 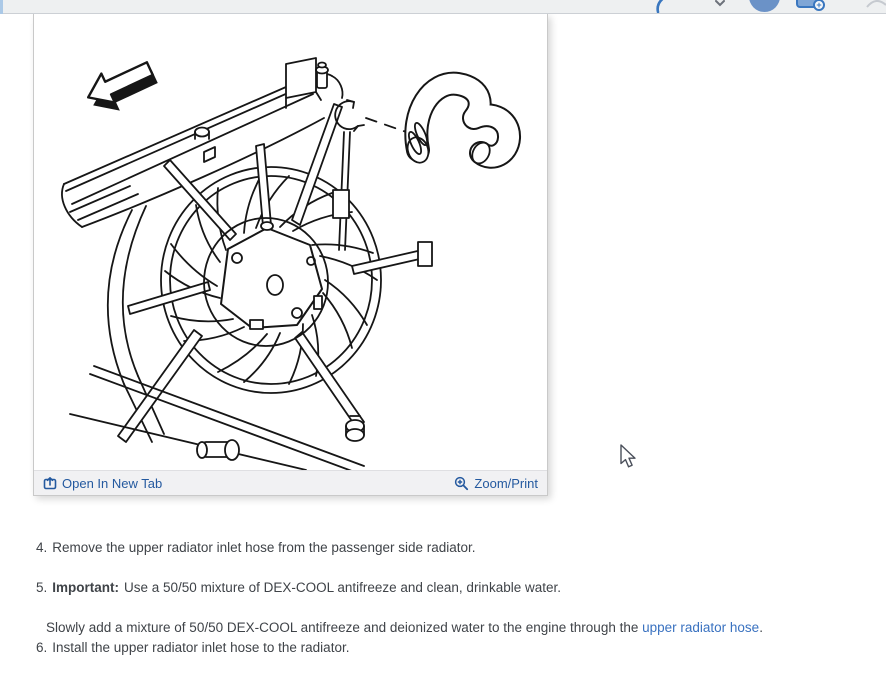 What do you see at coordinates (444, 7) in the screenshot?
I see `top-toolbar: +` at bounding box center [444, 7].